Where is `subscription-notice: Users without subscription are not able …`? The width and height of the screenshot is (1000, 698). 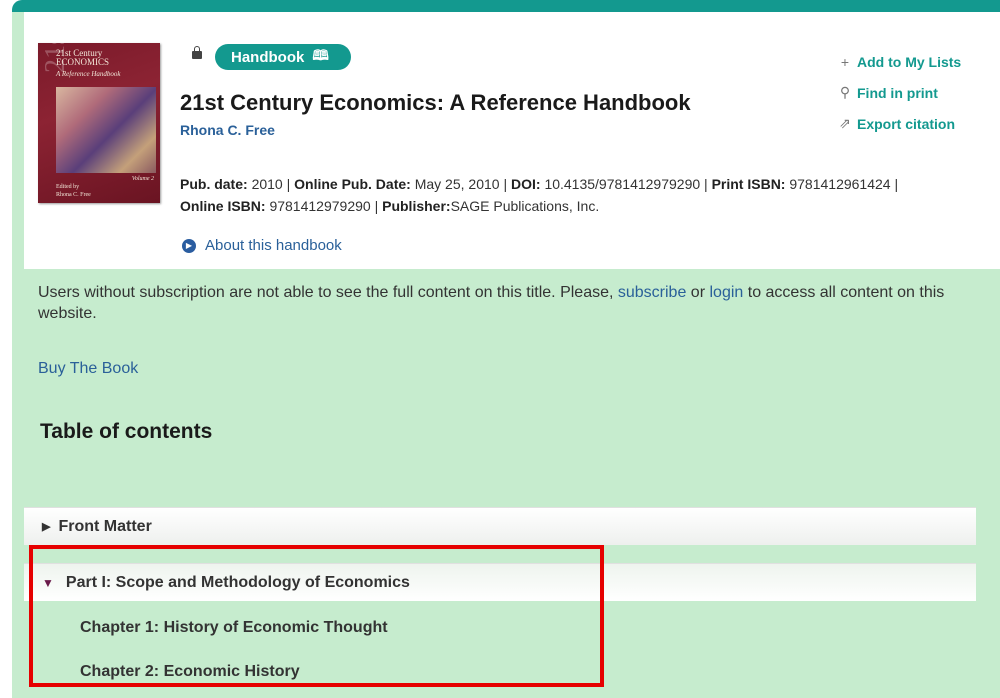 subscription-notice: Users without subscription are not able … is located at coordinates (508, 303).